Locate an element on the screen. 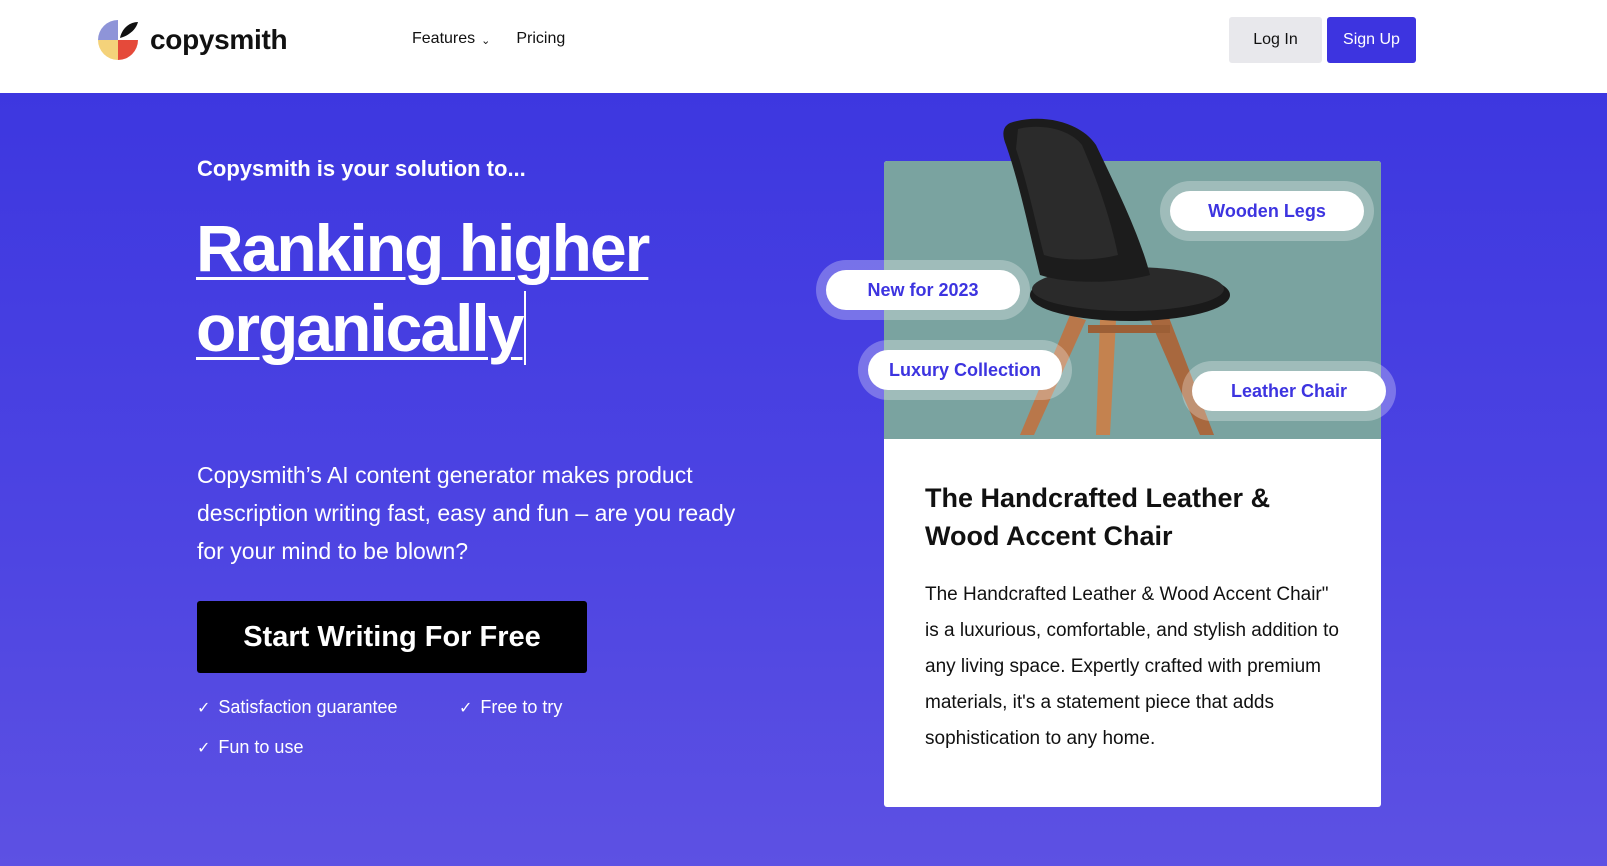 This screenshot has height=866, width=1607. tag-leather-chair: Leather Chair is located at coordinates (1289, 391).